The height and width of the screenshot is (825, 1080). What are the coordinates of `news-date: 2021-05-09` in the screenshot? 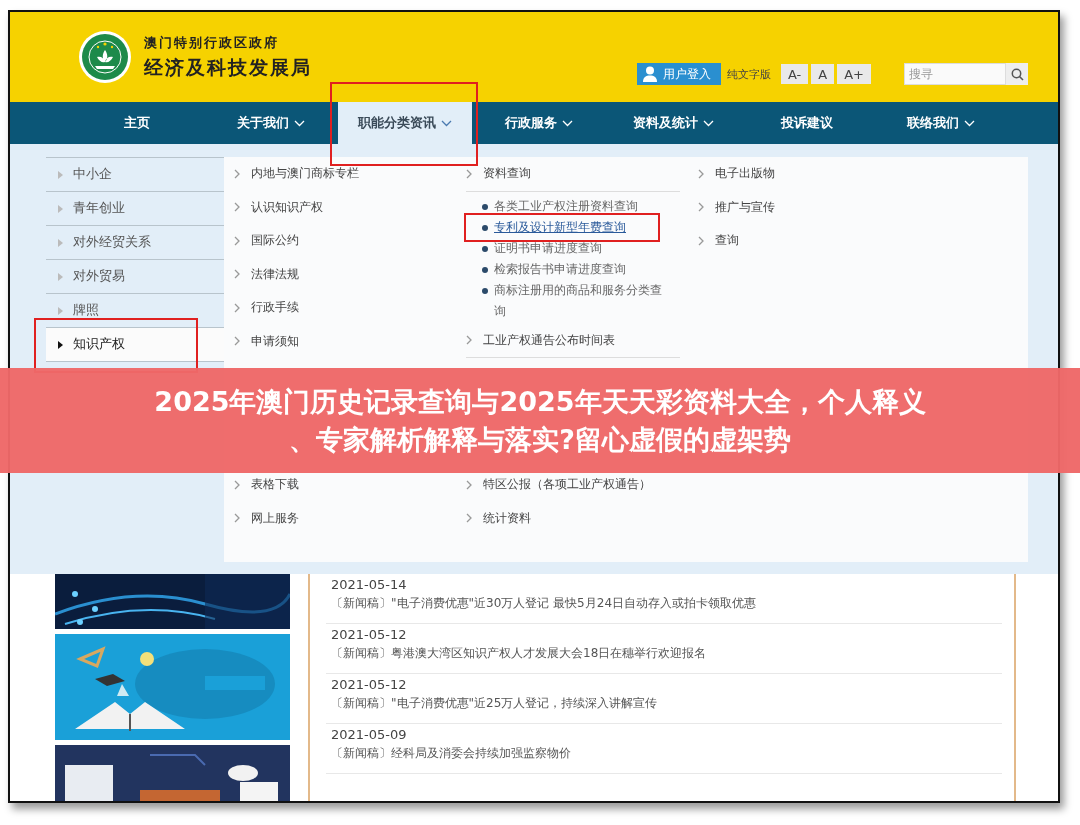 It's located at (369, 734).